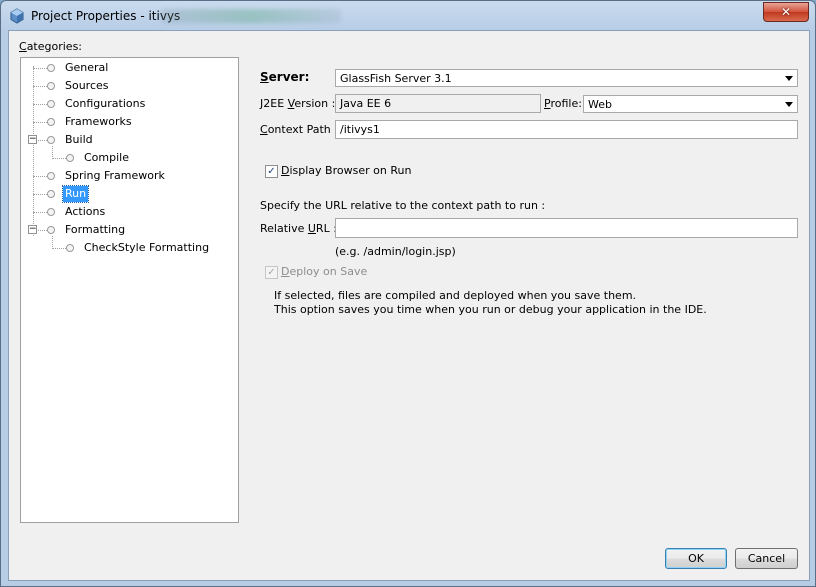  I want to click on tree-item-compile: Compile, so click(128, 158).